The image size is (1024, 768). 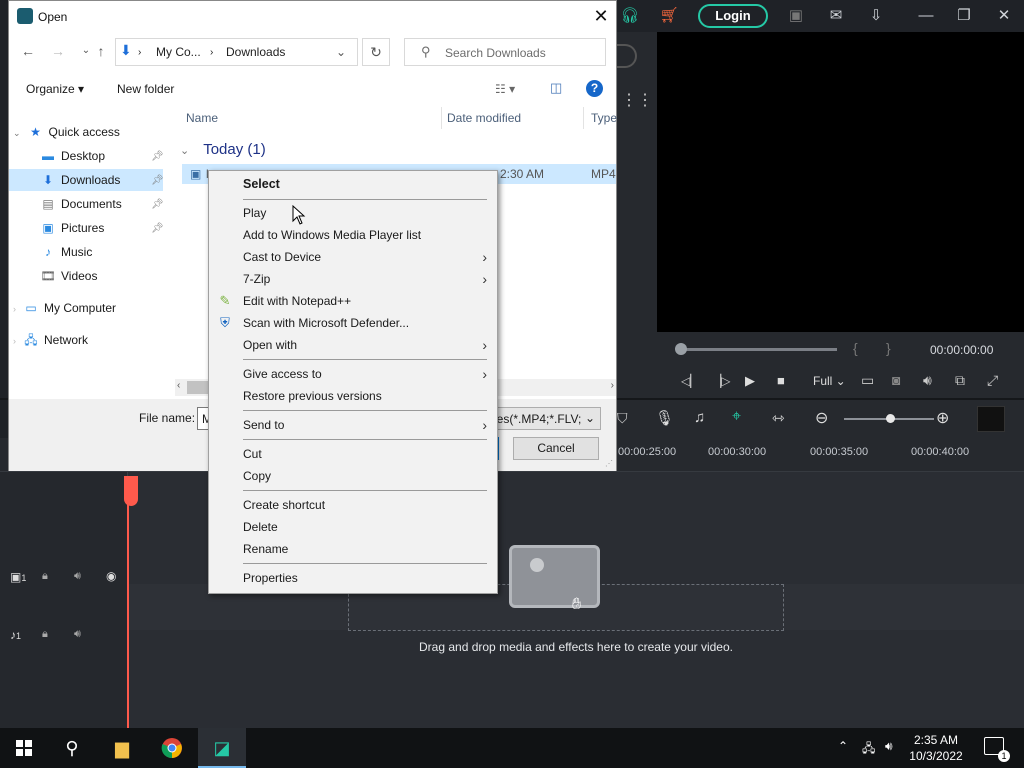 I want to click on menu-item-copy: Copy, so click(x=353, y=476).